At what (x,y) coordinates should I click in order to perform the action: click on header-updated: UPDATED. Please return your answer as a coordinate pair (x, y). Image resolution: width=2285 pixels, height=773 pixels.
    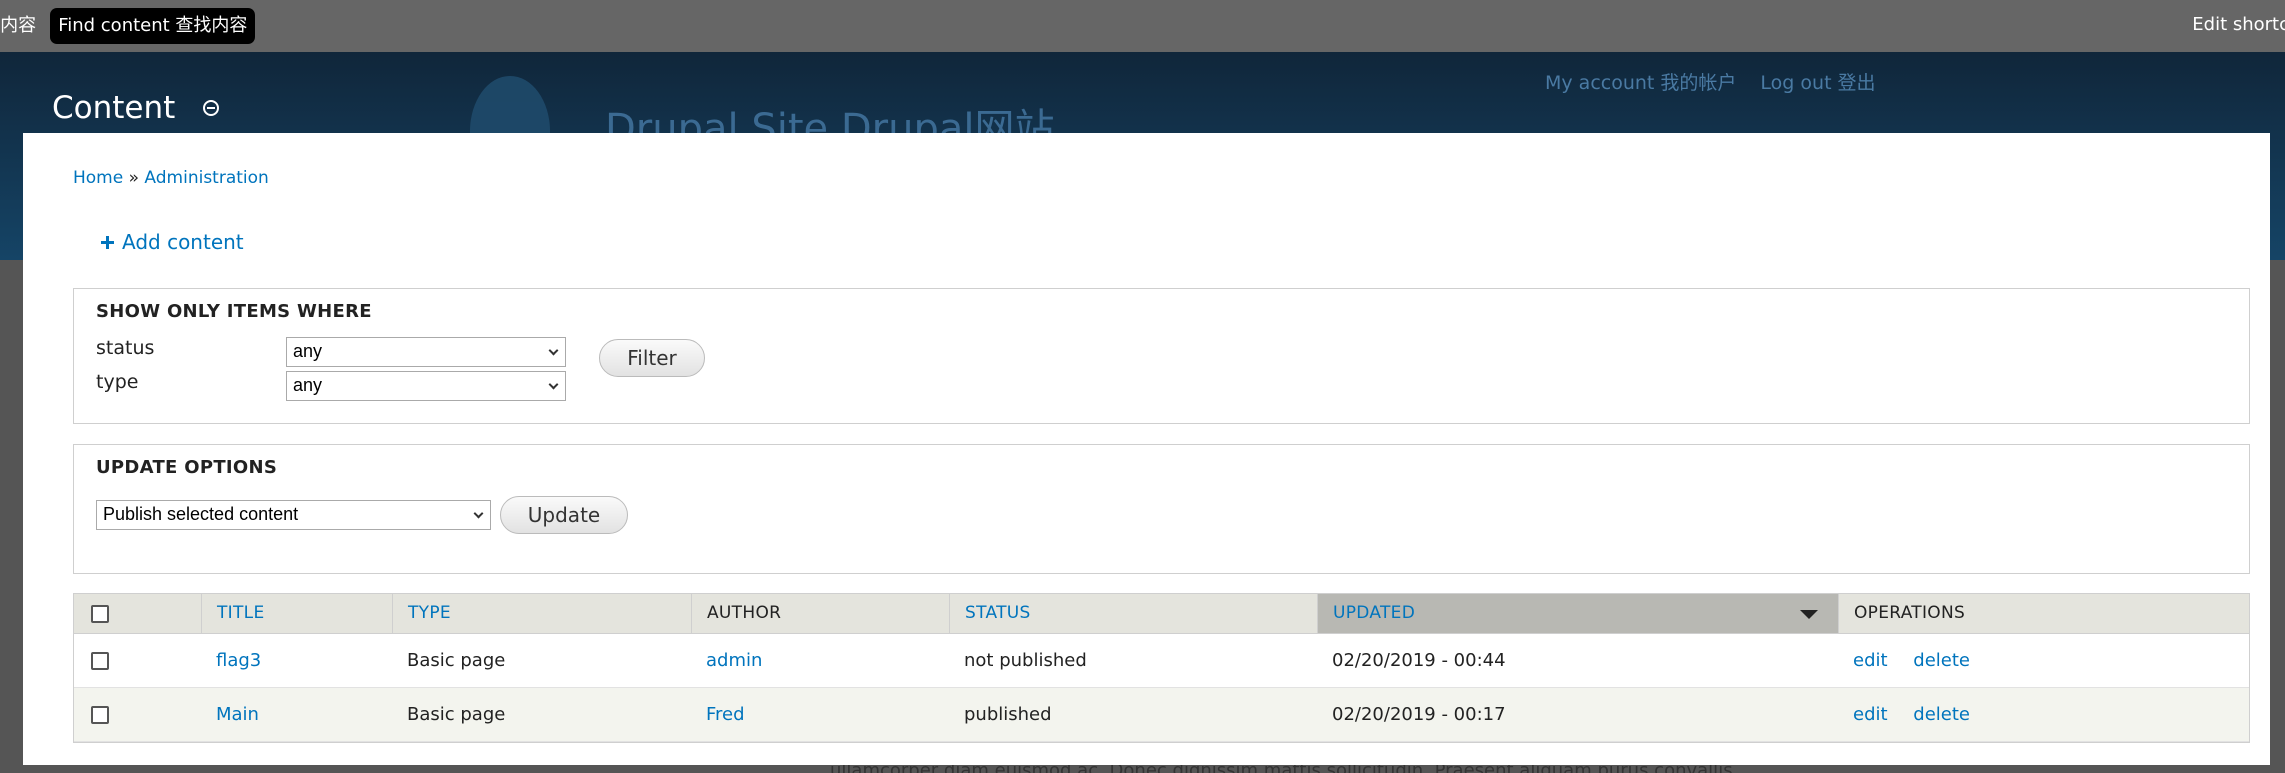
    Looking at the image, I should click on (1577, 613).